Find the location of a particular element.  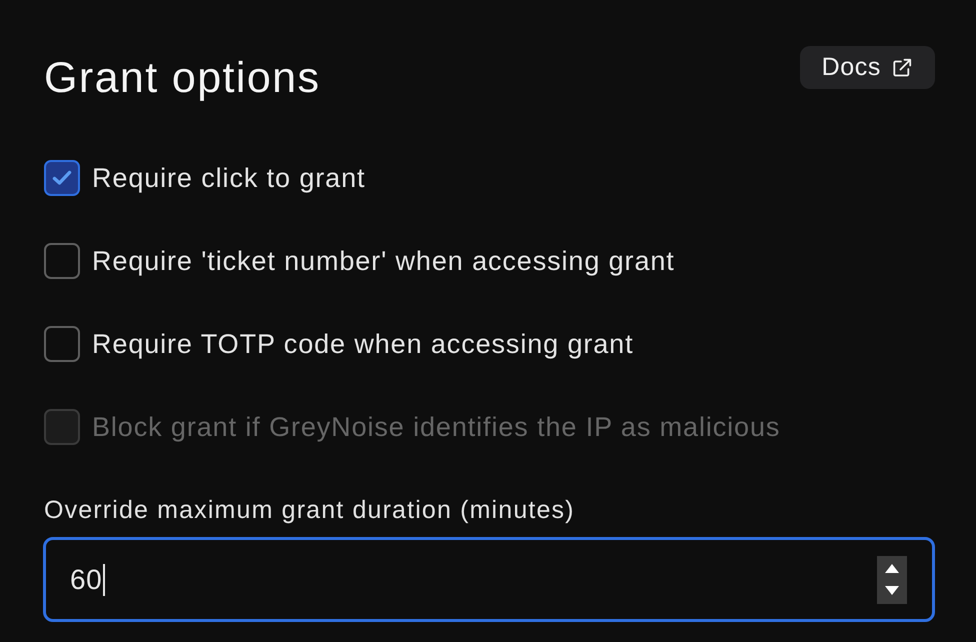

page-title: Grant options is located at coordinates (182, 78).